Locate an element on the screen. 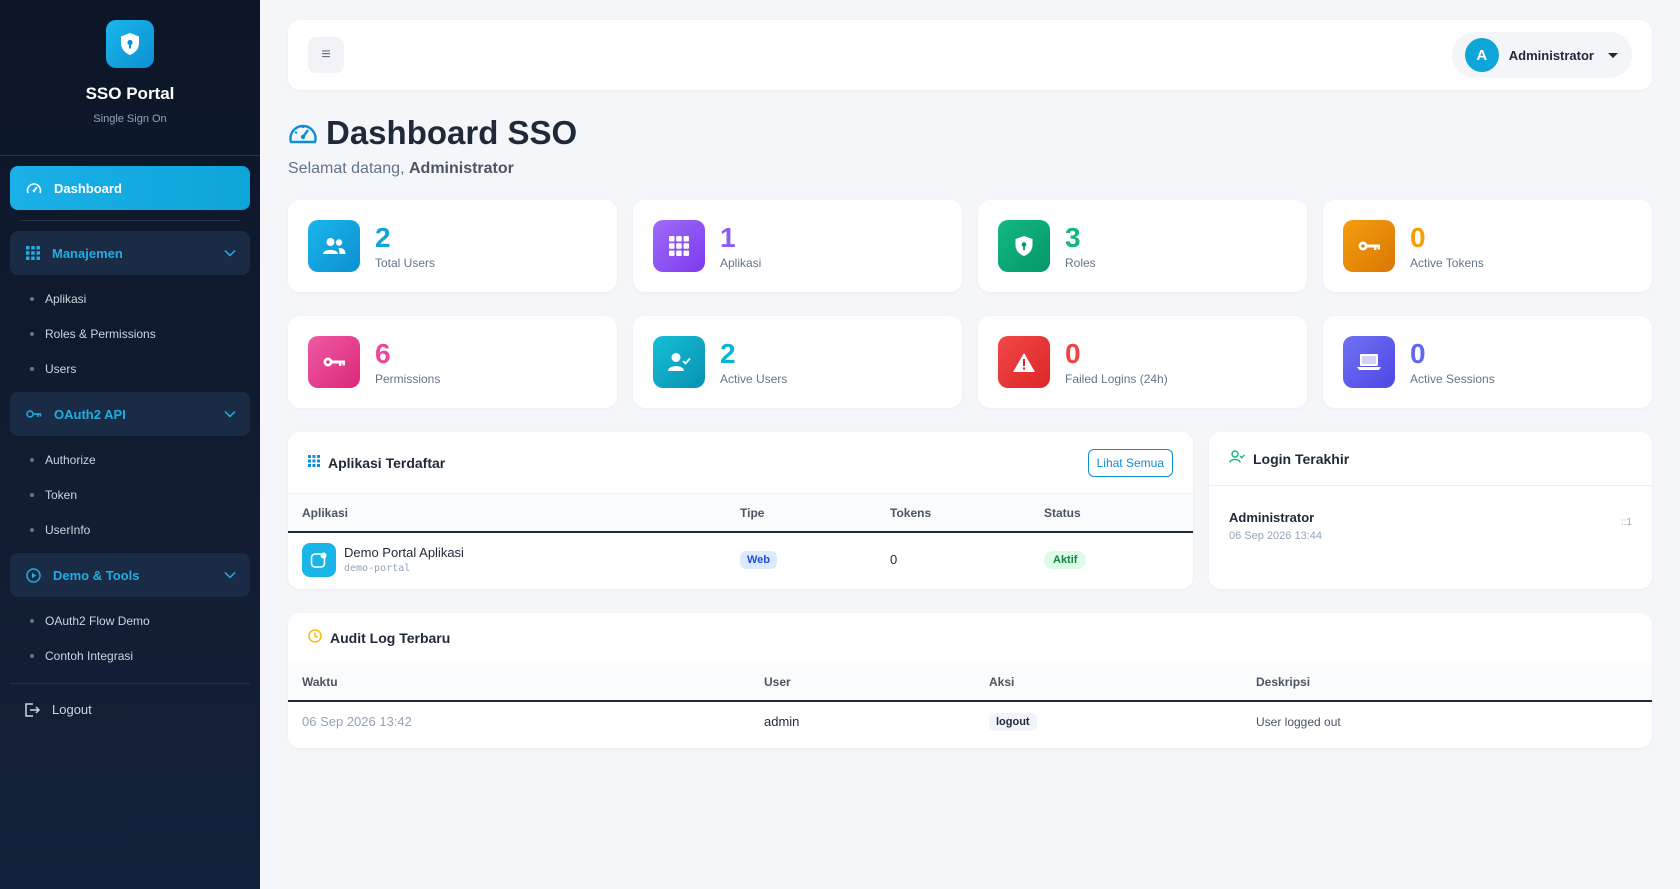  sidebar-group-oauth2-api: OAuth2 API is located at coordinates (130, 414).